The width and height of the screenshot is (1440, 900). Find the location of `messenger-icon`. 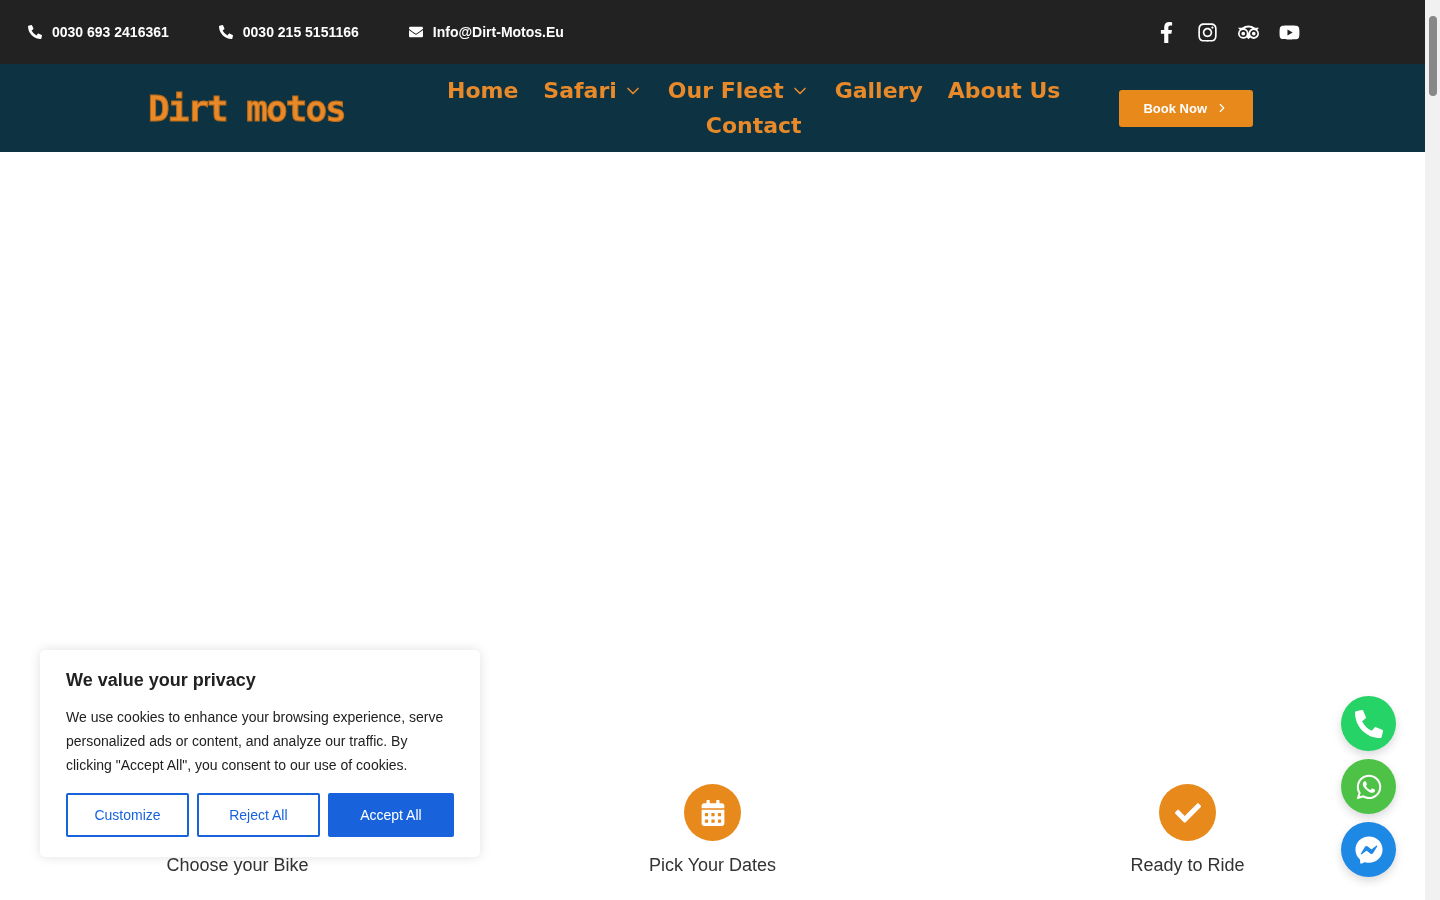

messenger-icon is located at coordinates (1368, 849).